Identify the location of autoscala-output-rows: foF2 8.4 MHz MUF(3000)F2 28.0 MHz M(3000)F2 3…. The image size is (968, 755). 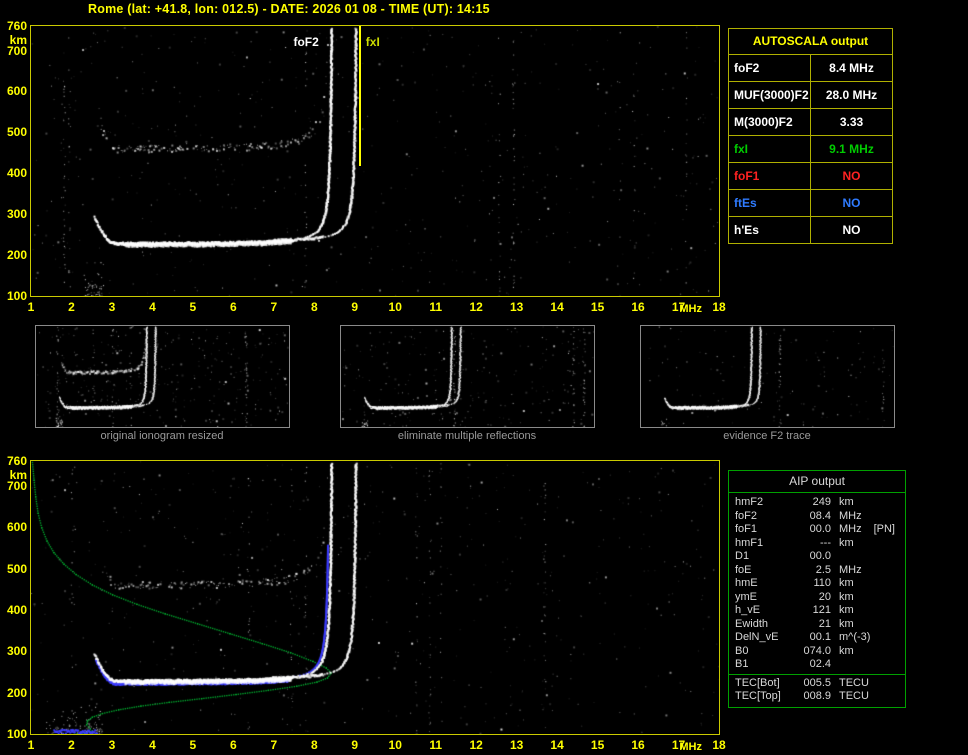
(810, 149).